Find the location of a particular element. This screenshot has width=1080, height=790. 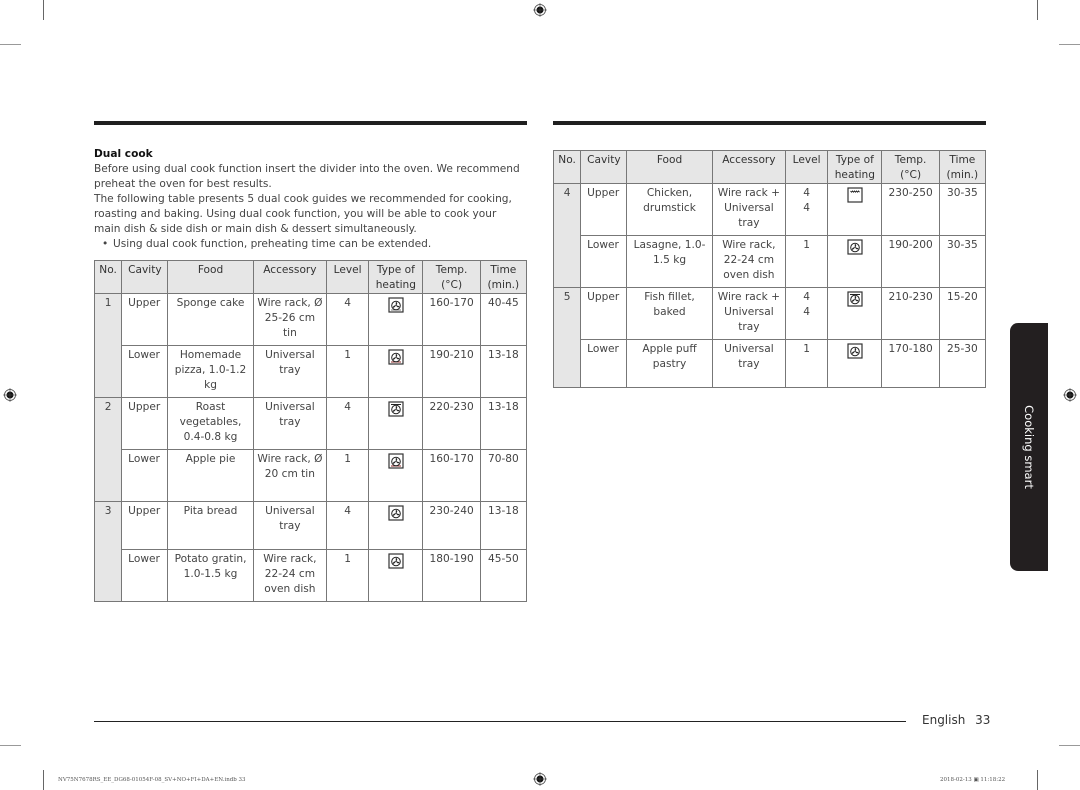

cell-temp: 170-180 is located at coordinates (910, 363).